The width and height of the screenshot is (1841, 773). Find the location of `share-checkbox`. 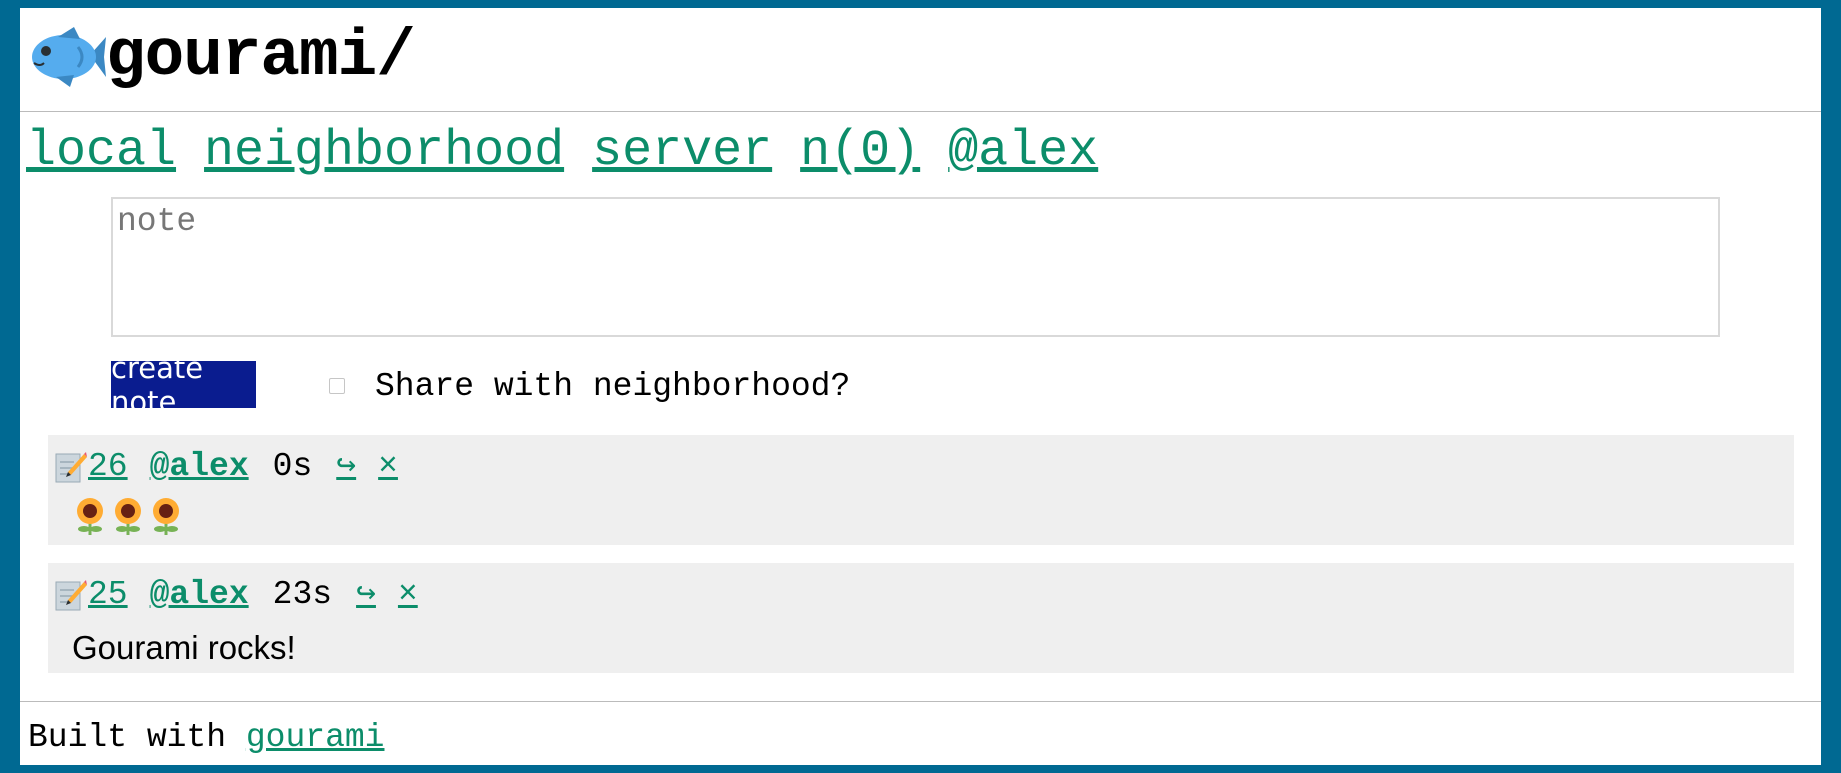

share-checkbox is located at coordinates (337, 386).